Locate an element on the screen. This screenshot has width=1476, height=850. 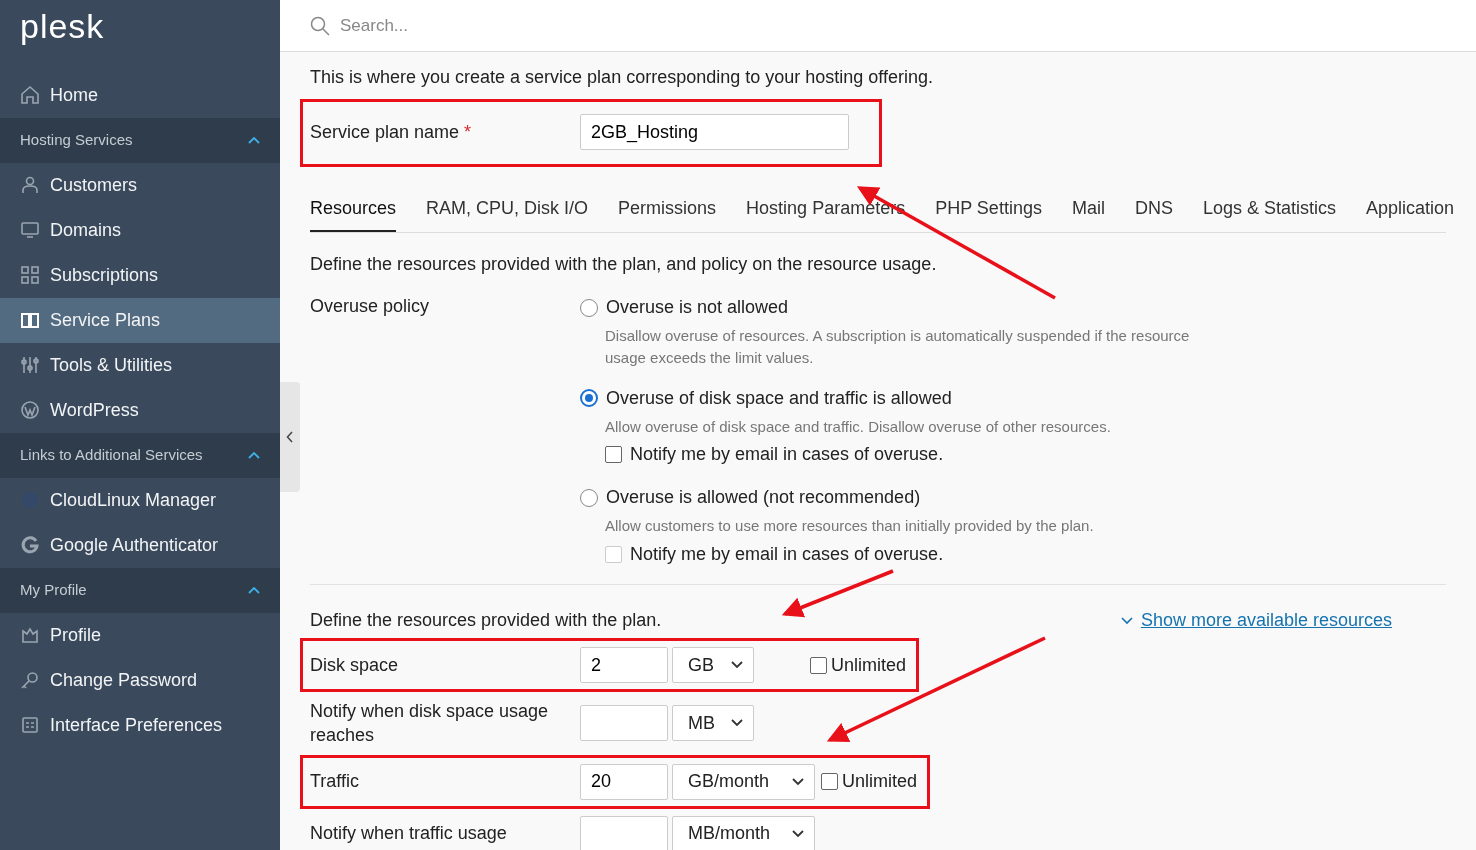
g-letter-icon is located at coordinates (30, 545).